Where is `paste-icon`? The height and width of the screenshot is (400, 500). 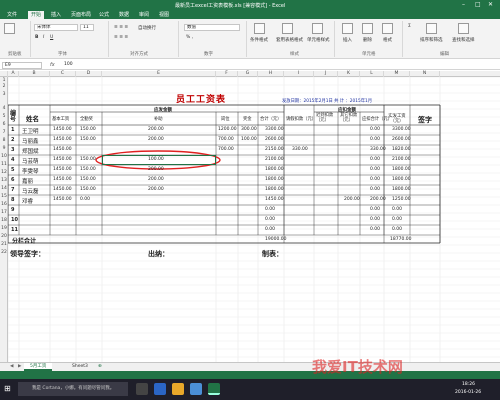 paste-icon is located at coordinates (9, 28).